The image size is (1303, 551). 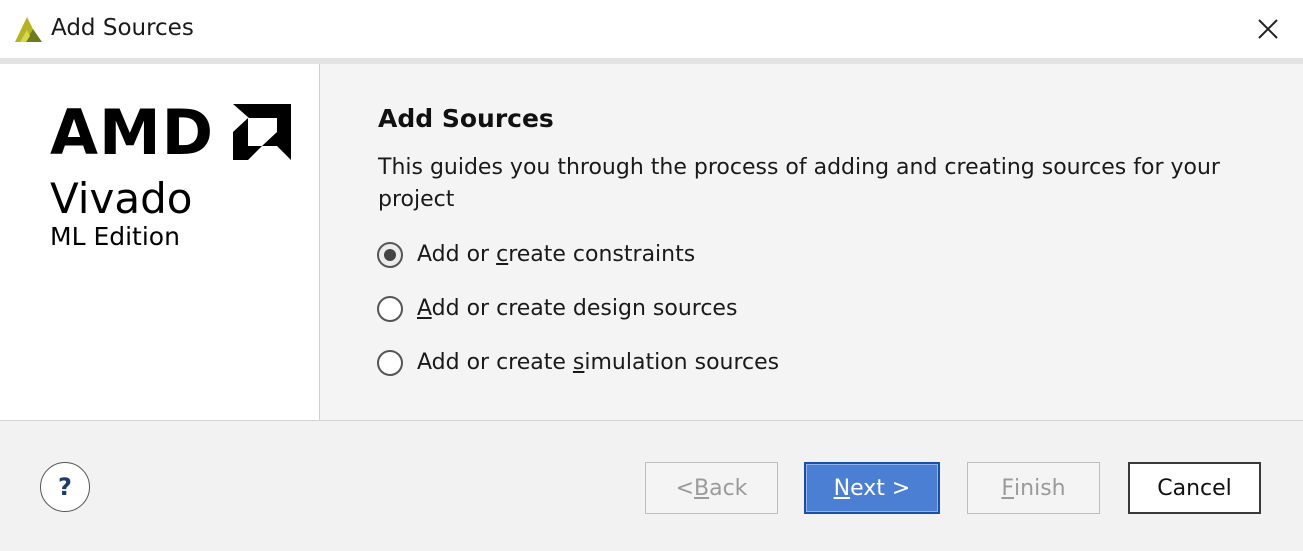 I want to click on finish-button: Finish, so click(x=1033, y=488).